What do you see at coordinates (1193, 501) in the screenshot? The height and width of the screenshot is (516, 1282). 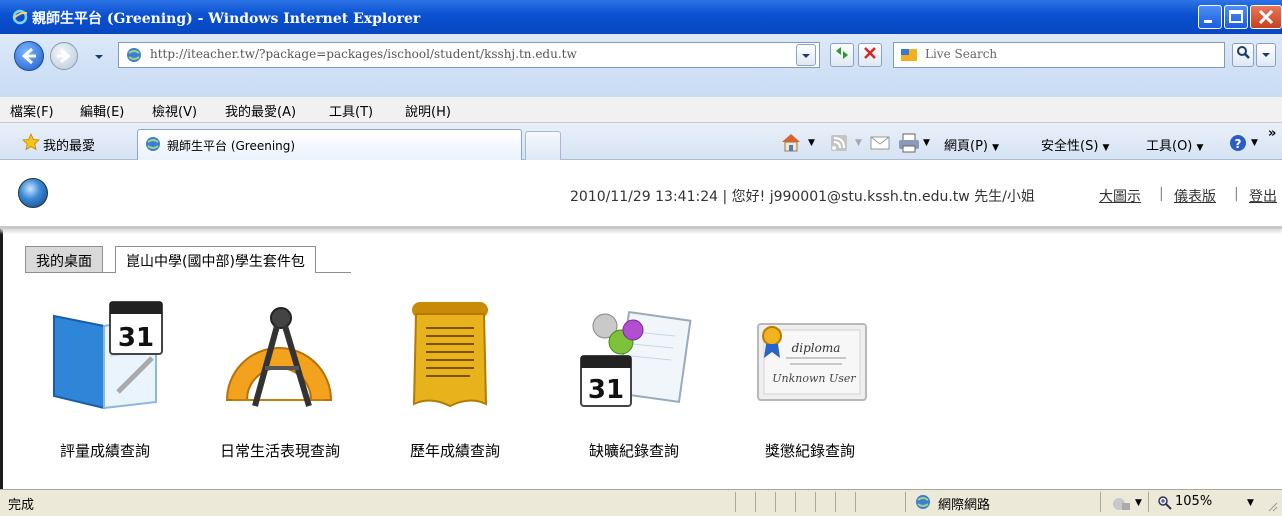 I see `zoom-level: 105%` at bounding box center [1193, 501].